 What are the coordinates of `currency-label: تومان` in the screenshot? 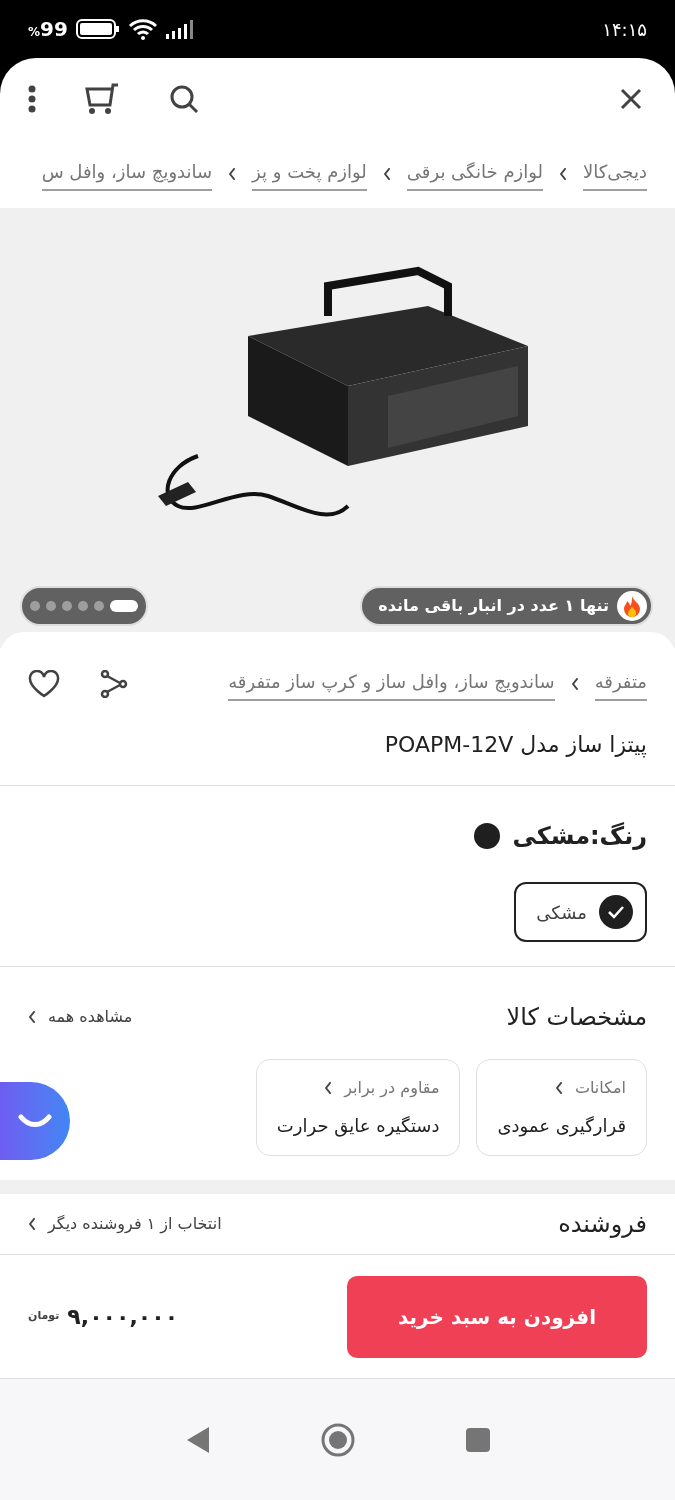 It's located at (44, 1316).